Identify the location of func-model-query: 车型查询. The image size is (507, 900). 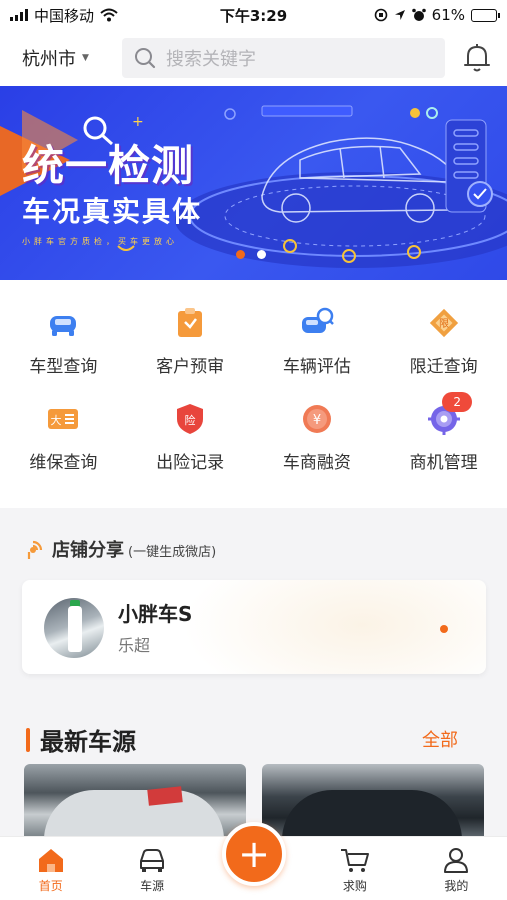
(63, 354).